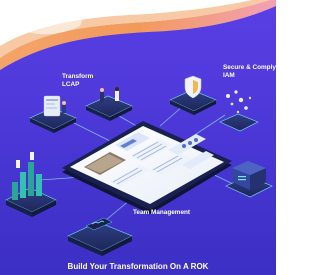  What do you see at coordinates (71, 84) in the screenshot?
I see `transform-label-line2: LCAP` at bounding box center [71, 84].